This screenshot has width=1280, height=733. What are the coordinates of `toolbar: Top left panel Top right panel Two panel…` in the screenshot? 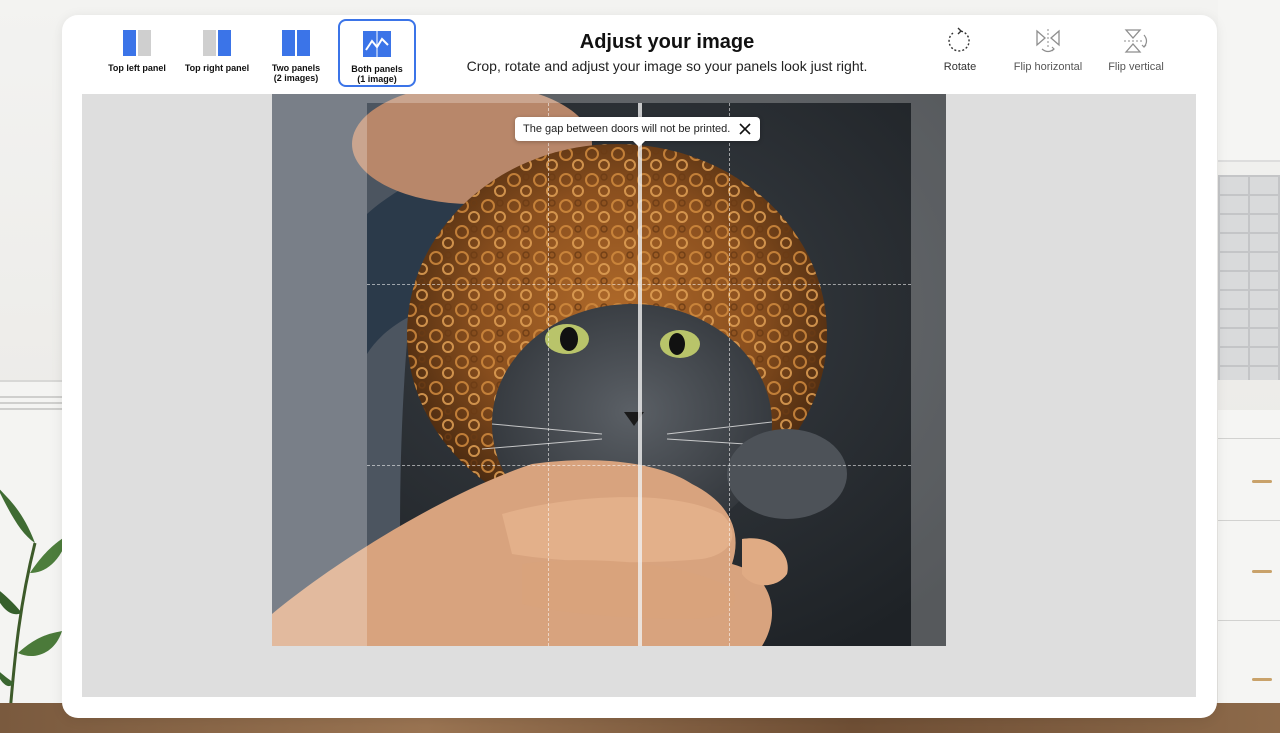 It's located at (639, 55).